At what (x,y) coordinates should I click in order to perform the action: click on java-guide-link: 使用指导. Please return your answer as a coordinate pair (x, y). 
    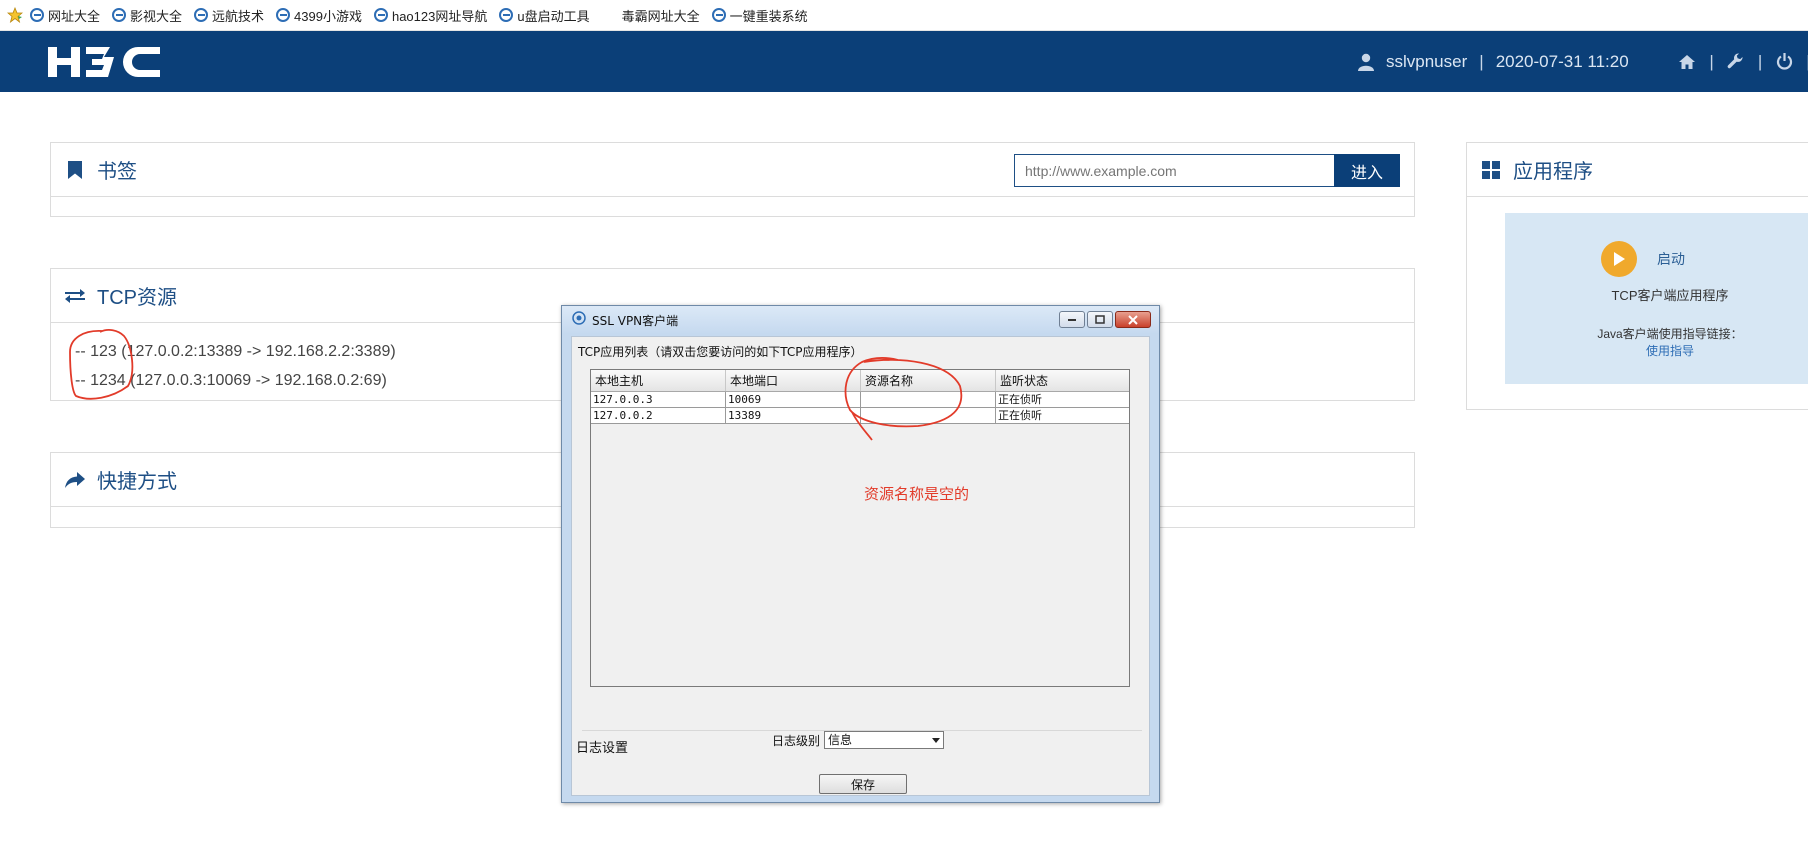
    Looking at the image, I should click on (1656, 350).